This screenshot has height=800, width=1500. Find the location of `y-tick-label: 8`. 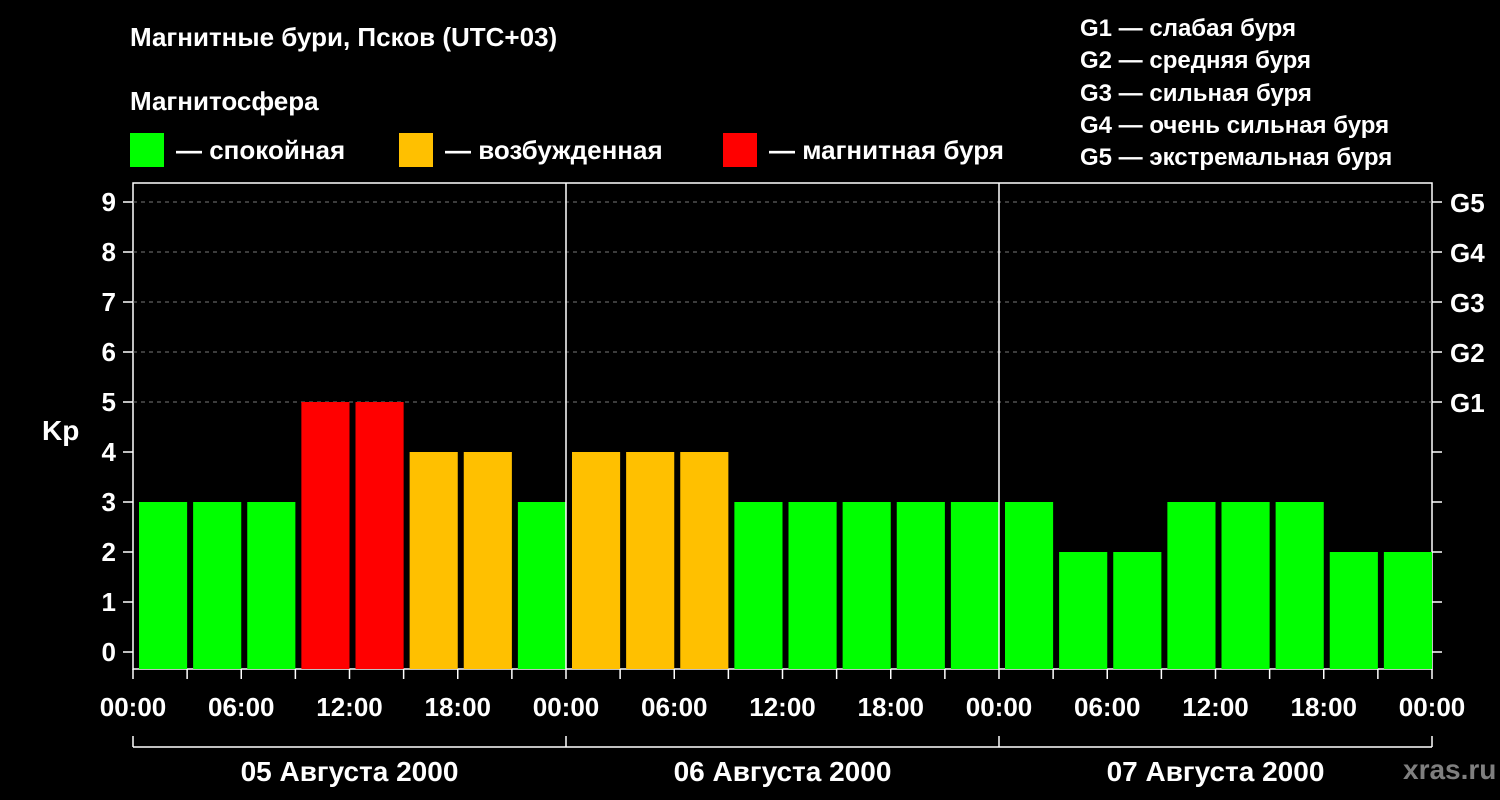

y-tick-label: 8 is located at coordinates (109, 252).